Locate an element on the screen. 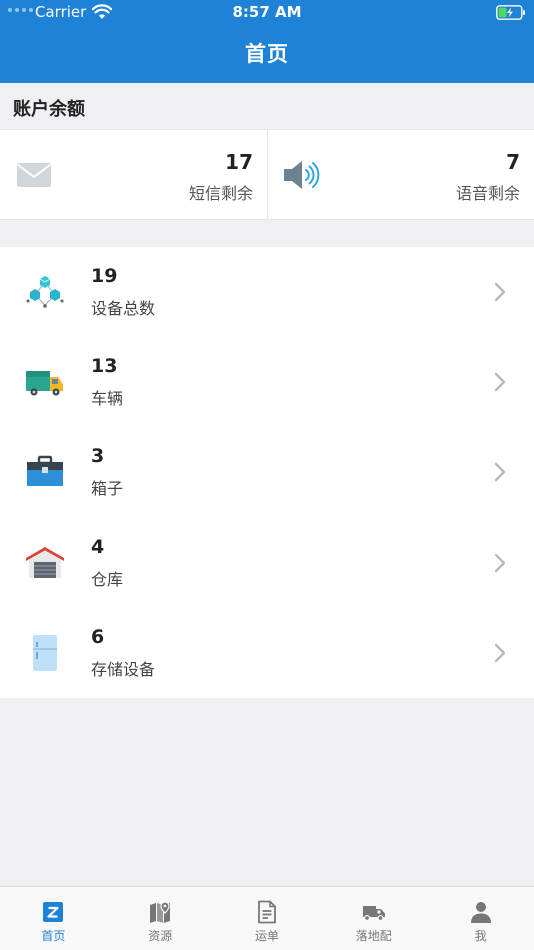 This screenshot has width=534, height=950. envelope-icon is located at coordinates (34, 175).